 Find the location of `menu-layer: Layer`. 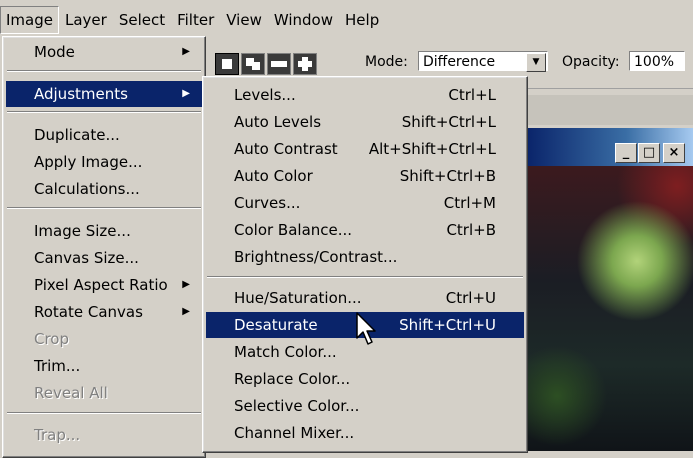

menu-layer: Layer is located at coordinates (86, 20).